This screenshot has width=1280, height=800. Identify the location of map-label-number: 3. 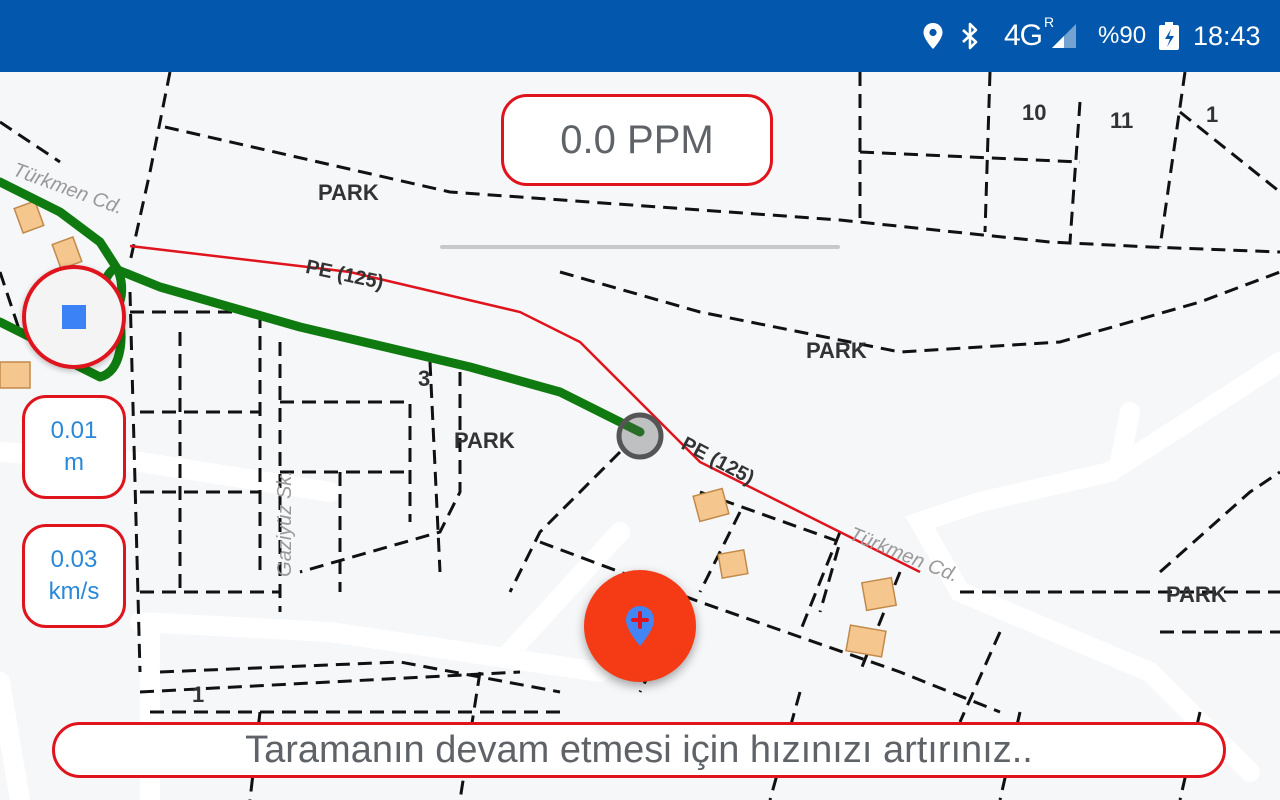
(424, 378).